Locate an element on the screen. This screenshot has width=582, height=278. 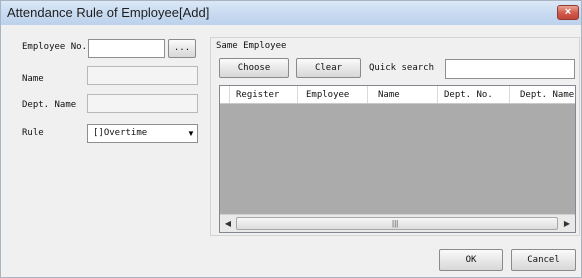
employee-no-label: Employee No. is located at coordinates (55, 47).